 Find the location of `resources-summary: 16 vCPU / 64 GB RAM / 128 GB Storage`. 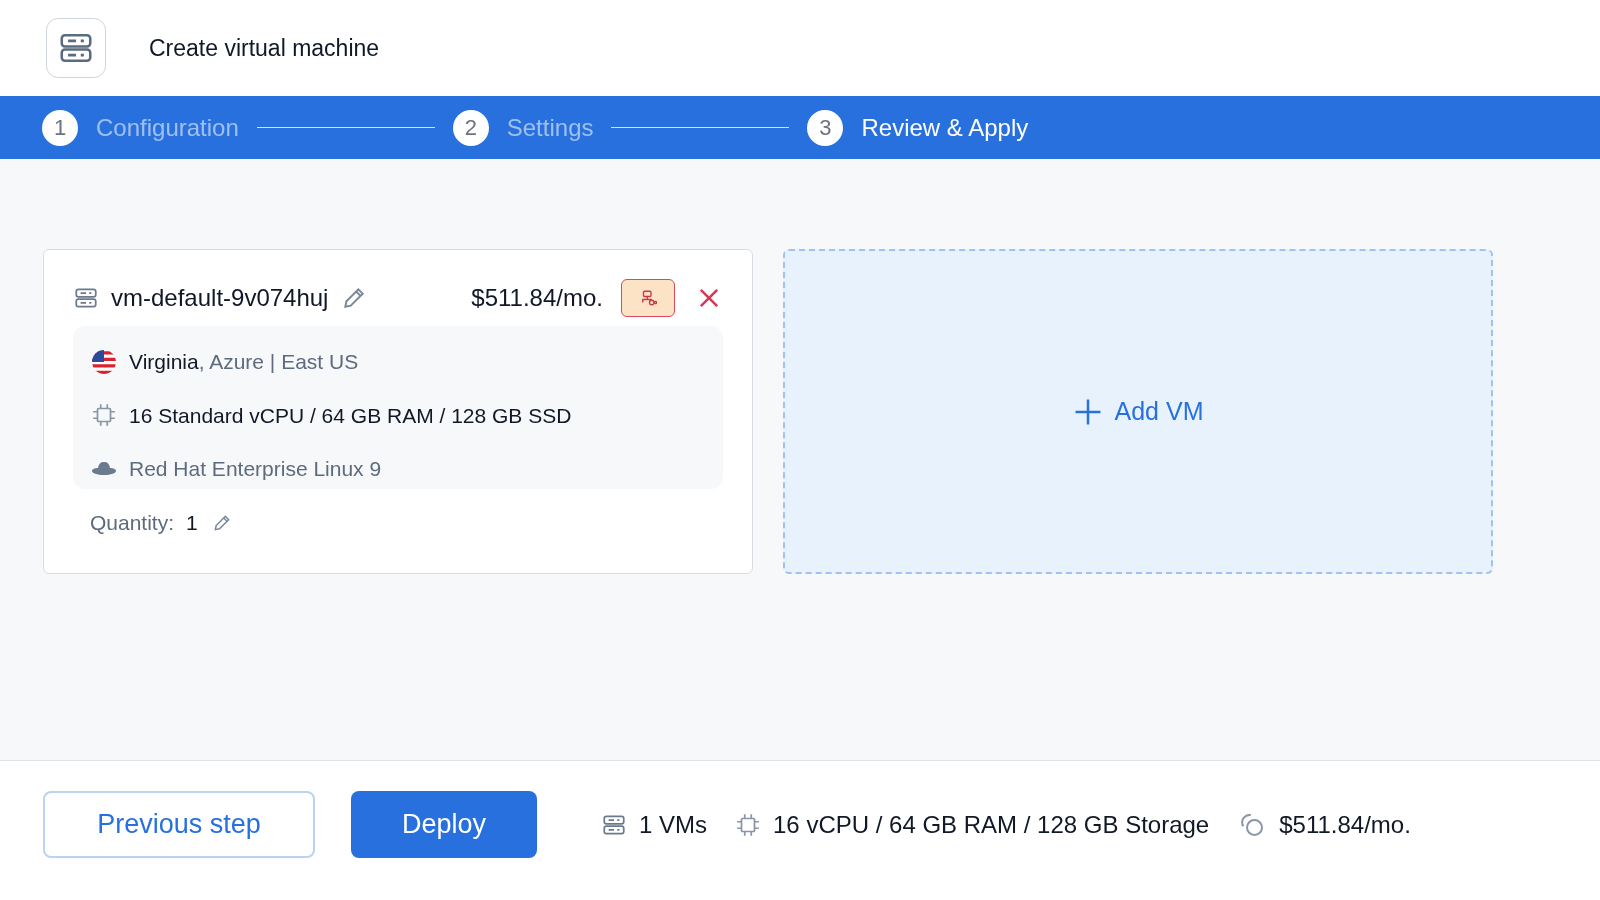

resources-summary: 16 vCPU / 64 GB RAM / 128 GB Storage is located at coordinates (991, 824).